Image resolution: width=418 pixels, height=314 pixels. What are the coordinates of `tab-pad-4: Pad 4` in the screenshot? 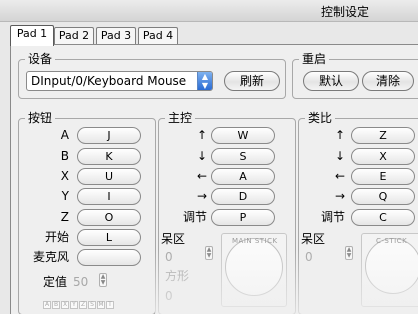 It's located at (158, 36).